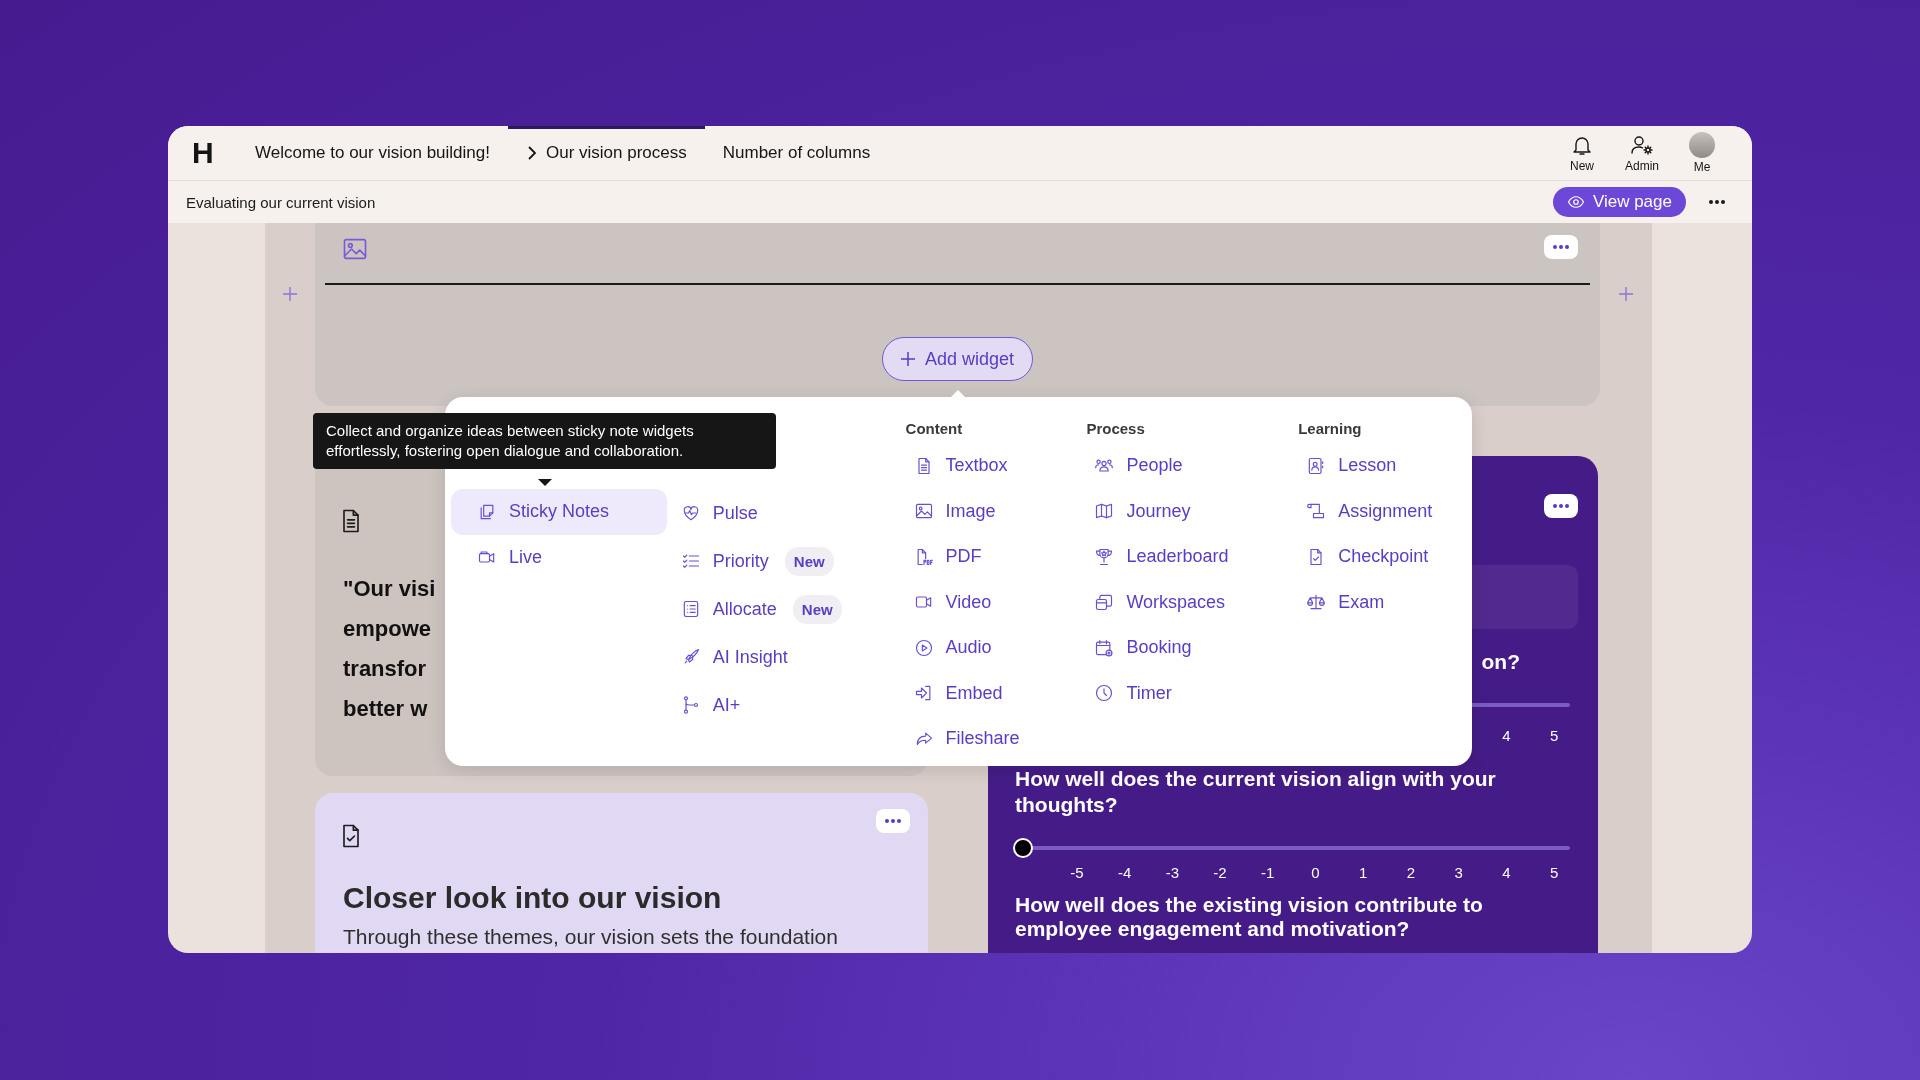 This screenshot has width=1920, height=1080. What do you see at coordinates (387, 629) in the screenshot?
I see `quote-text: empowe` at bounding box center [387, 629].